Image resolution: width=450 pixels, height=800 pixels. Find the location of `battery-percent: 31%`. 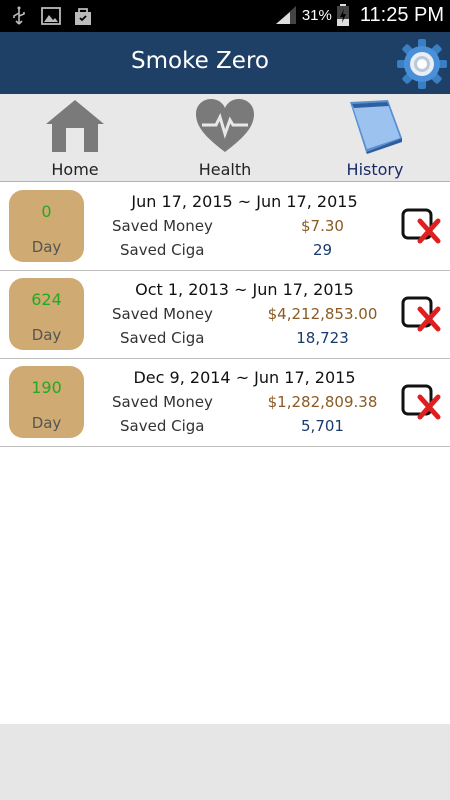

battery-percent: 31% is located at coordinates (316, 15).